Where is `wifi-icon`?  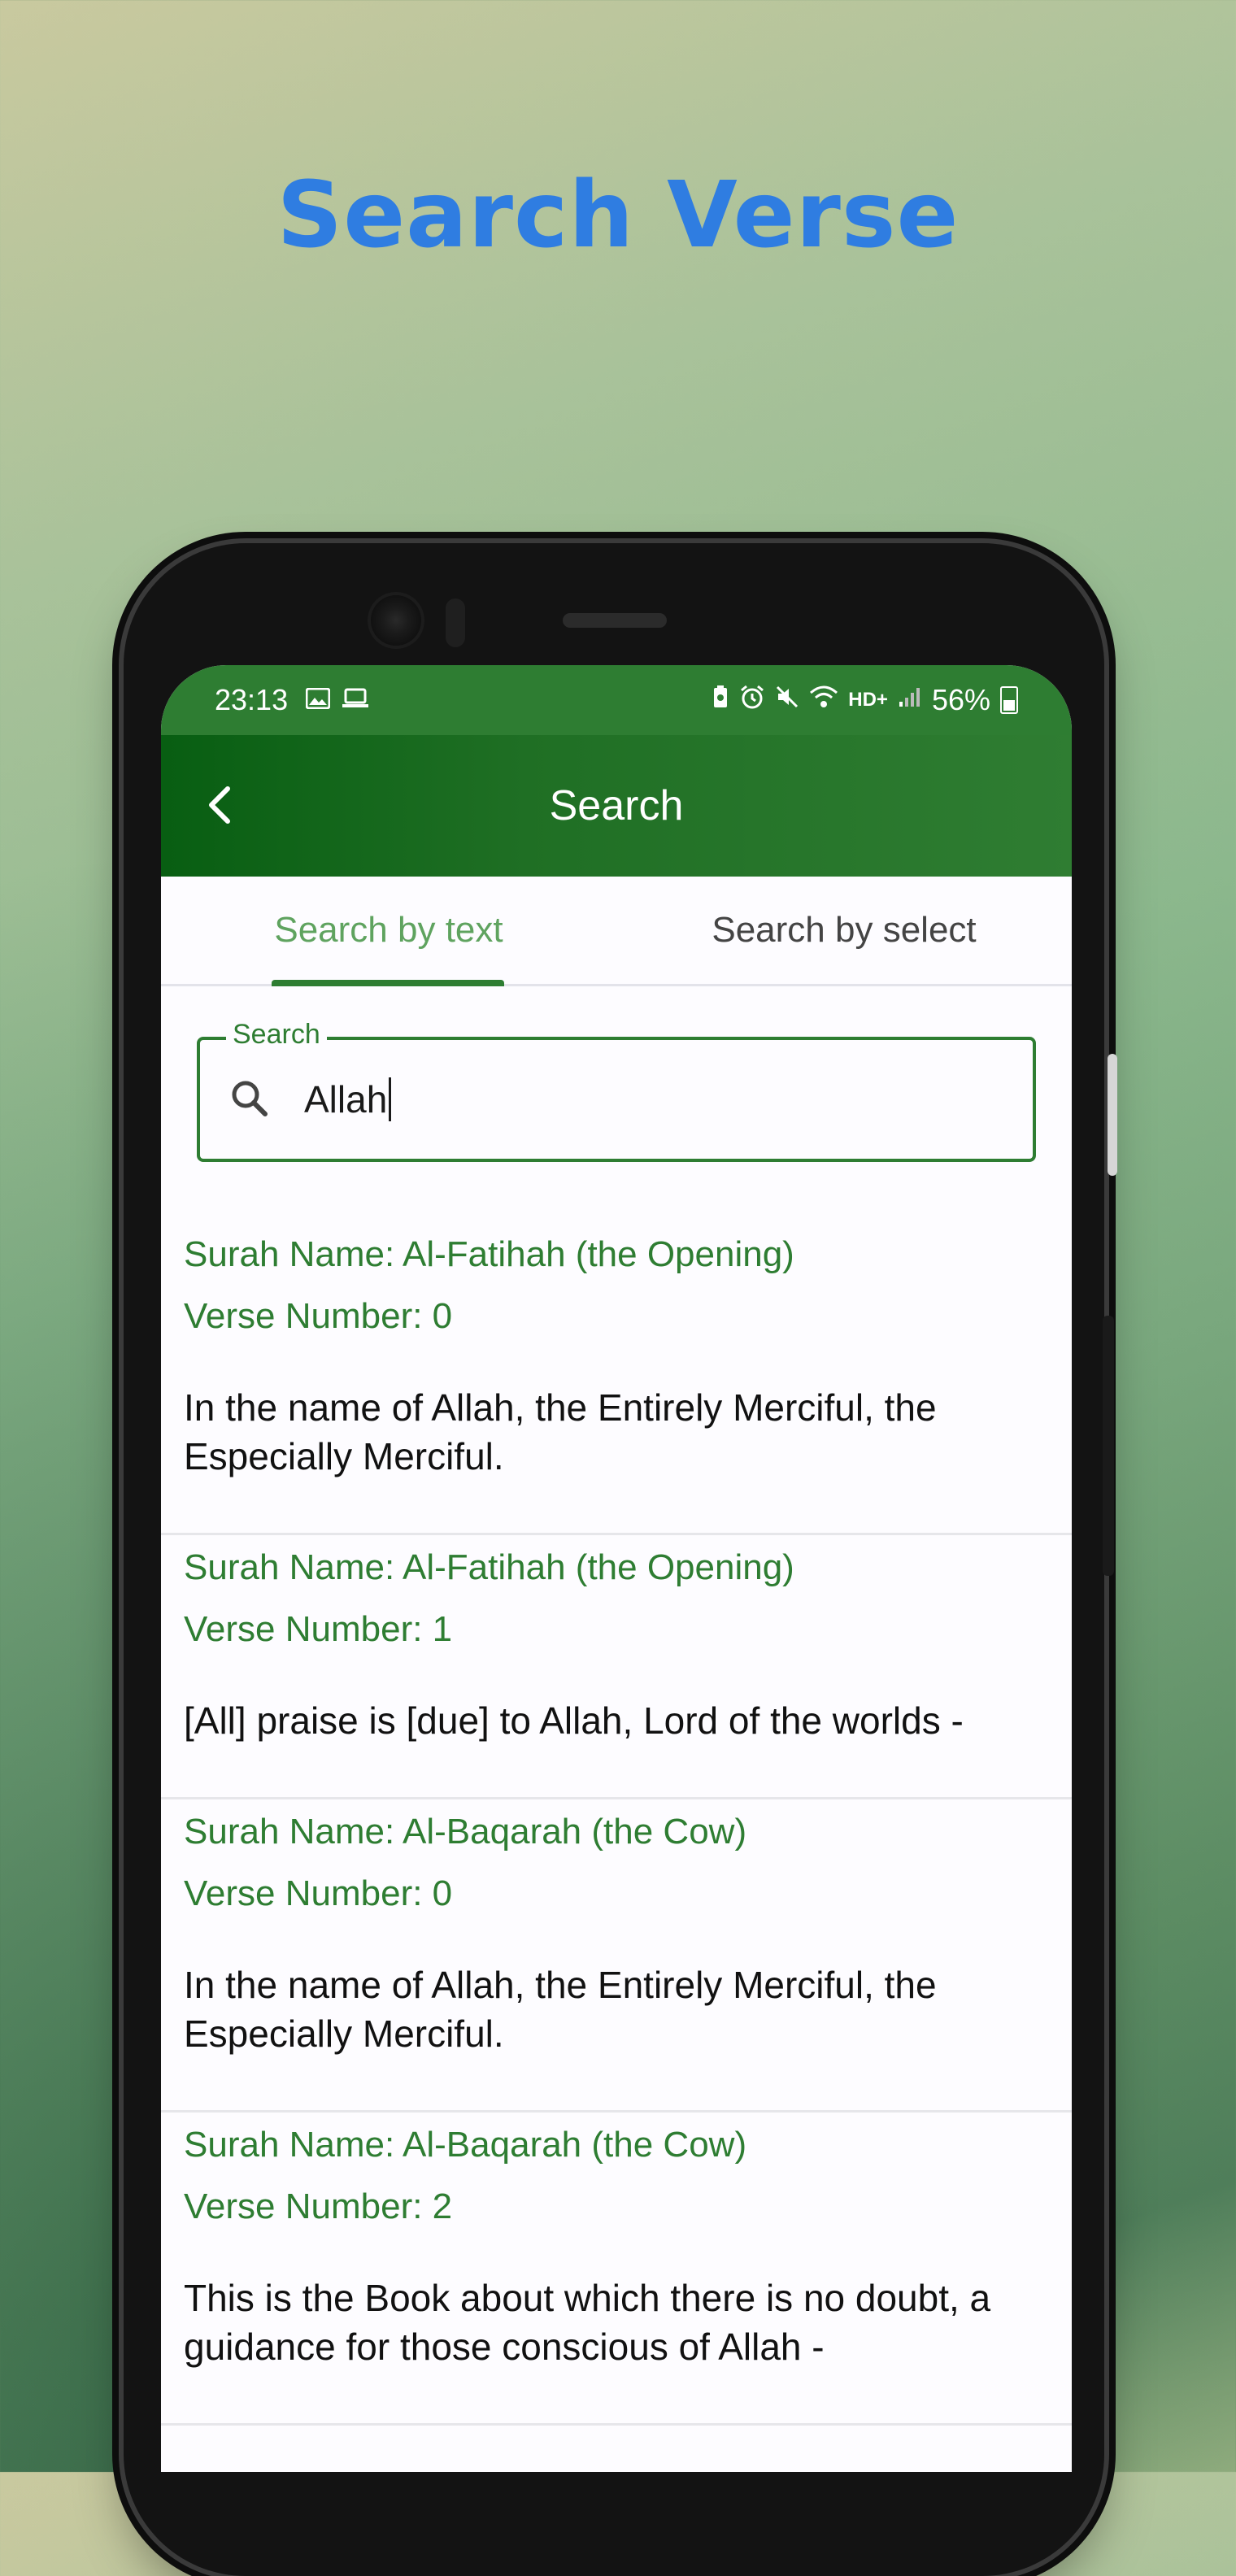 wifi-icon is located at coordinates (823, 701).